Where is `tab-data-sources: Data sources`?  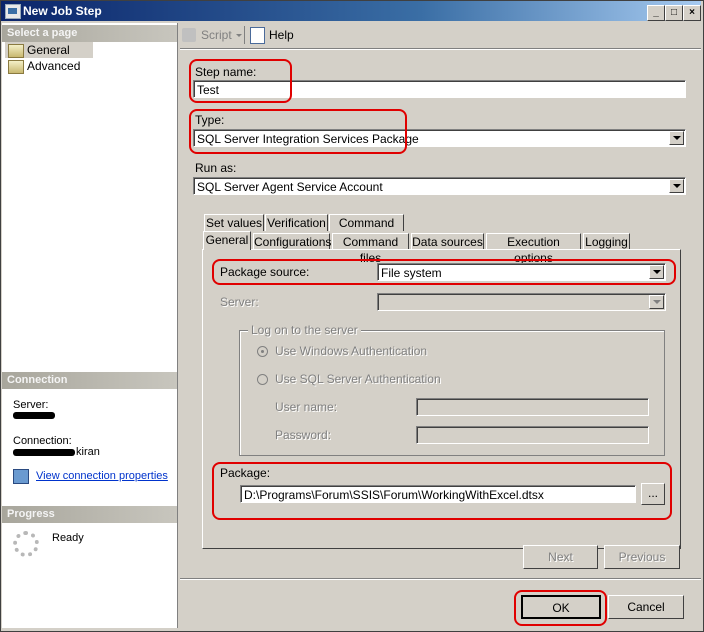 tab-data-sources: Data sources is located at coordinates (447, 241).